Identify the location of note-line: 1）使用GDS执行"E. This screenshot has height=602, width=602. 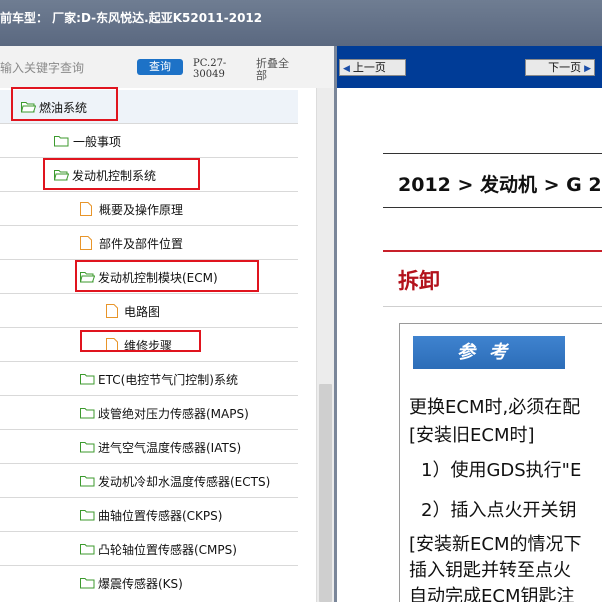
(501, 470).